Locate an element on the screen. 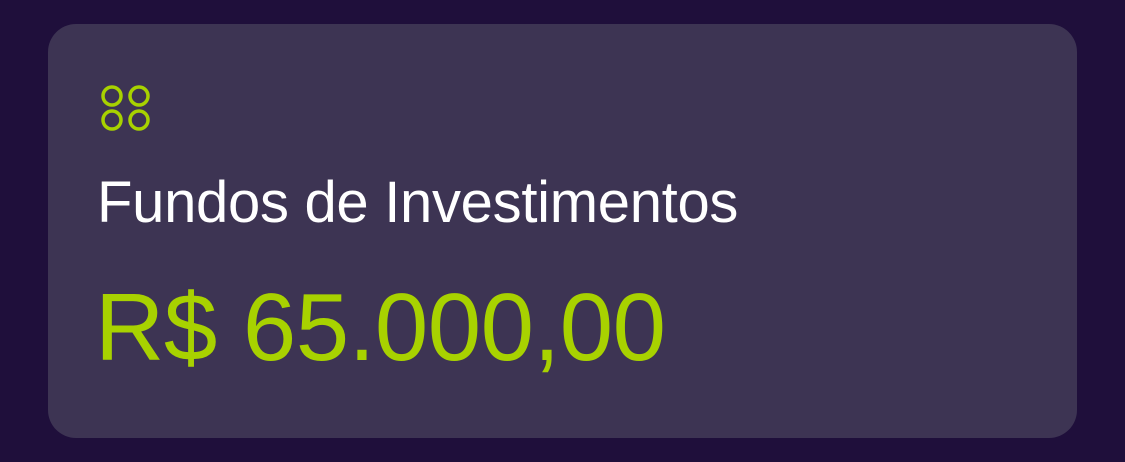 The height and width of the screenshot is (462, 1125). balance-amount: R$ 65.000,00 is located at coordinates (380, 327).